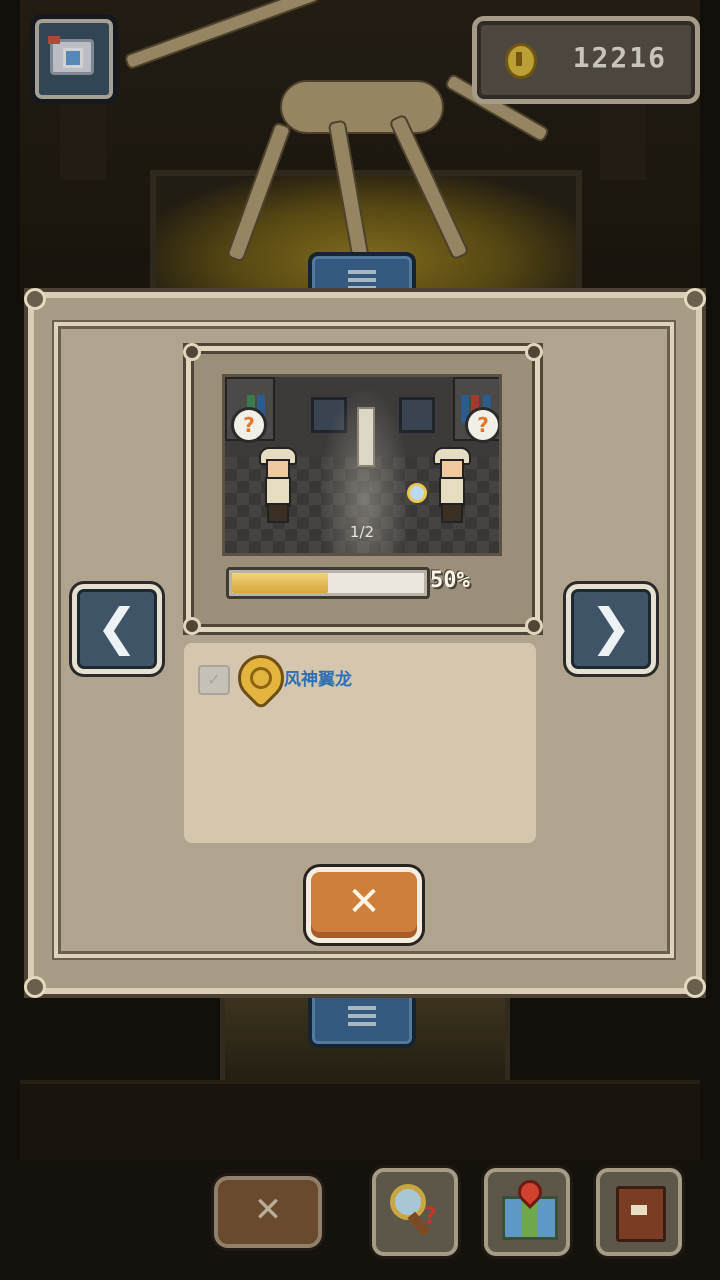 The image size is (720, 1280). I want to click on research-progress-bar, so click(328, 583).